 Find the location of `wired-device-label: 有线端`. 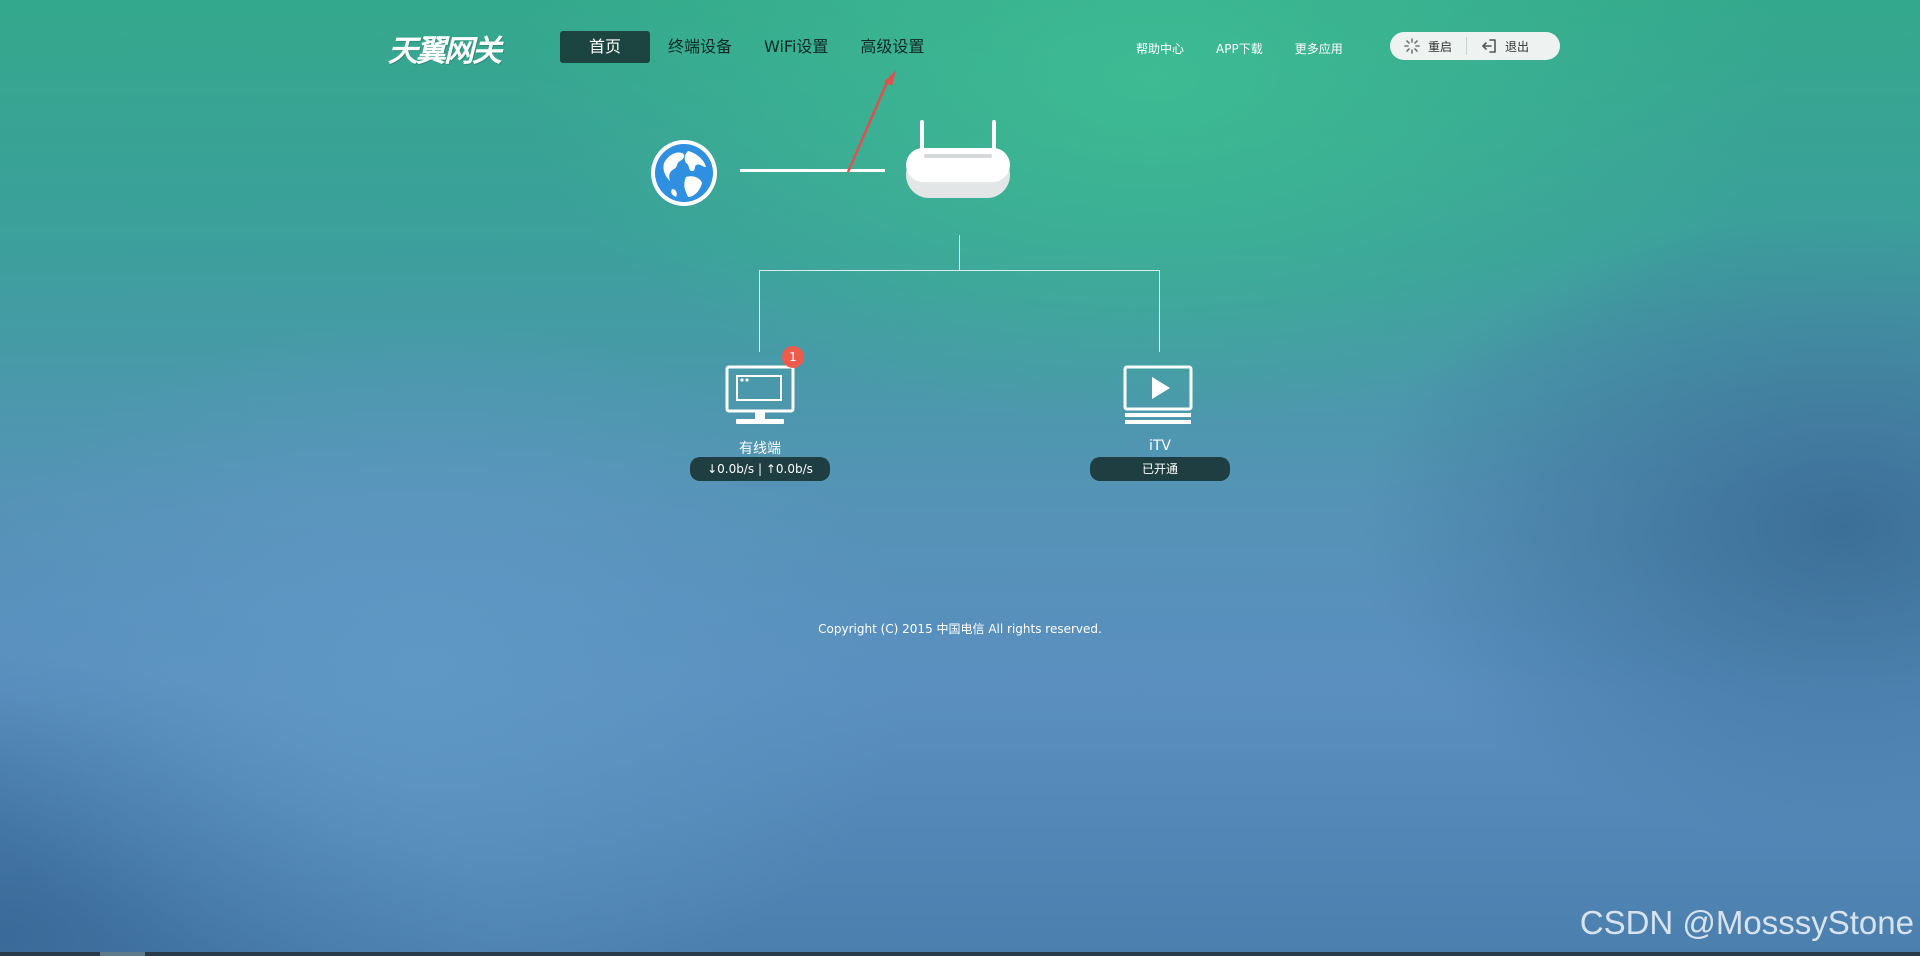

wired-device-label: 有线端 is located at coordinates (760, 449).